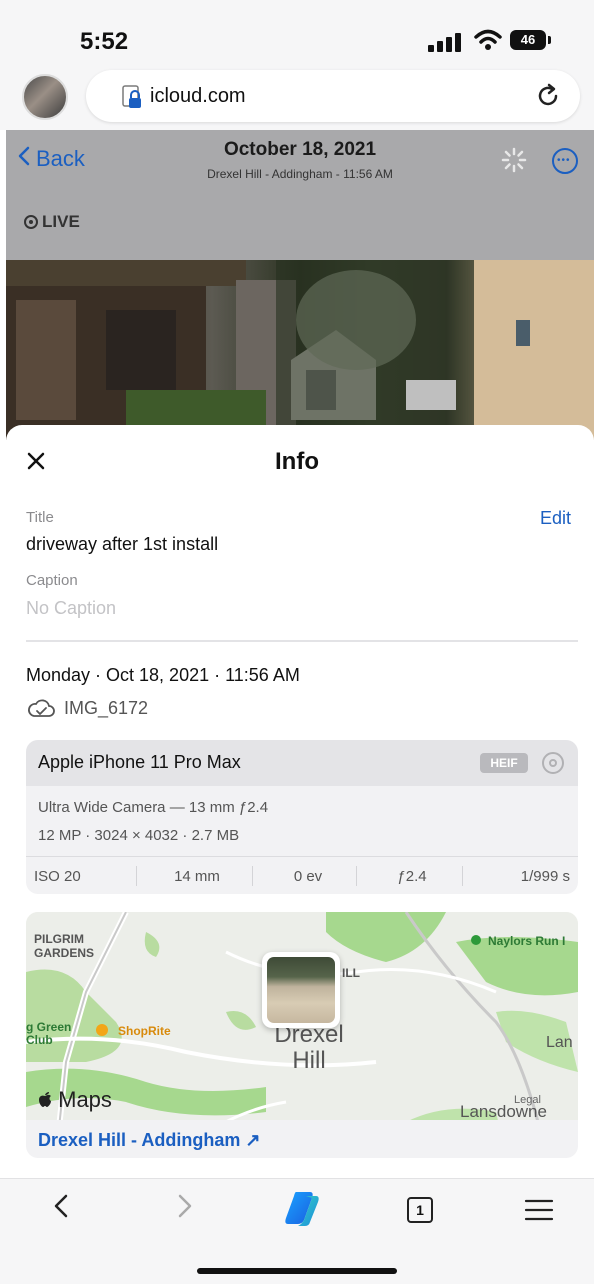 The width and height of the screenshot is (594, 1284). What do you see at coordinates (133, 99) in the screenshot?
I see `site-lock-icon` at bounding box center [133, 99].